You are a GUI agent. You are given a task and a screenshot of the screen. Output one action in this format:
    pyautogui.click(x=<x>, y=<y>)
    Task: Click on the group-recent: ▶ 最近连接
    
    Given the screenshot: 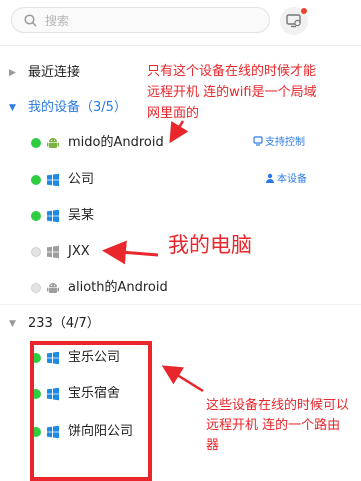 What is the action you would take?
    pyautogui.click(x=70, y=73)
    